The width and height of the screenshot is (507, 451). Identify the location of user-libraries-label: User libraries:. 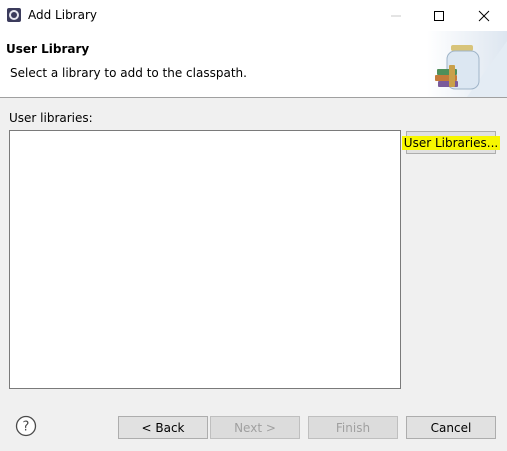
(51, 118).